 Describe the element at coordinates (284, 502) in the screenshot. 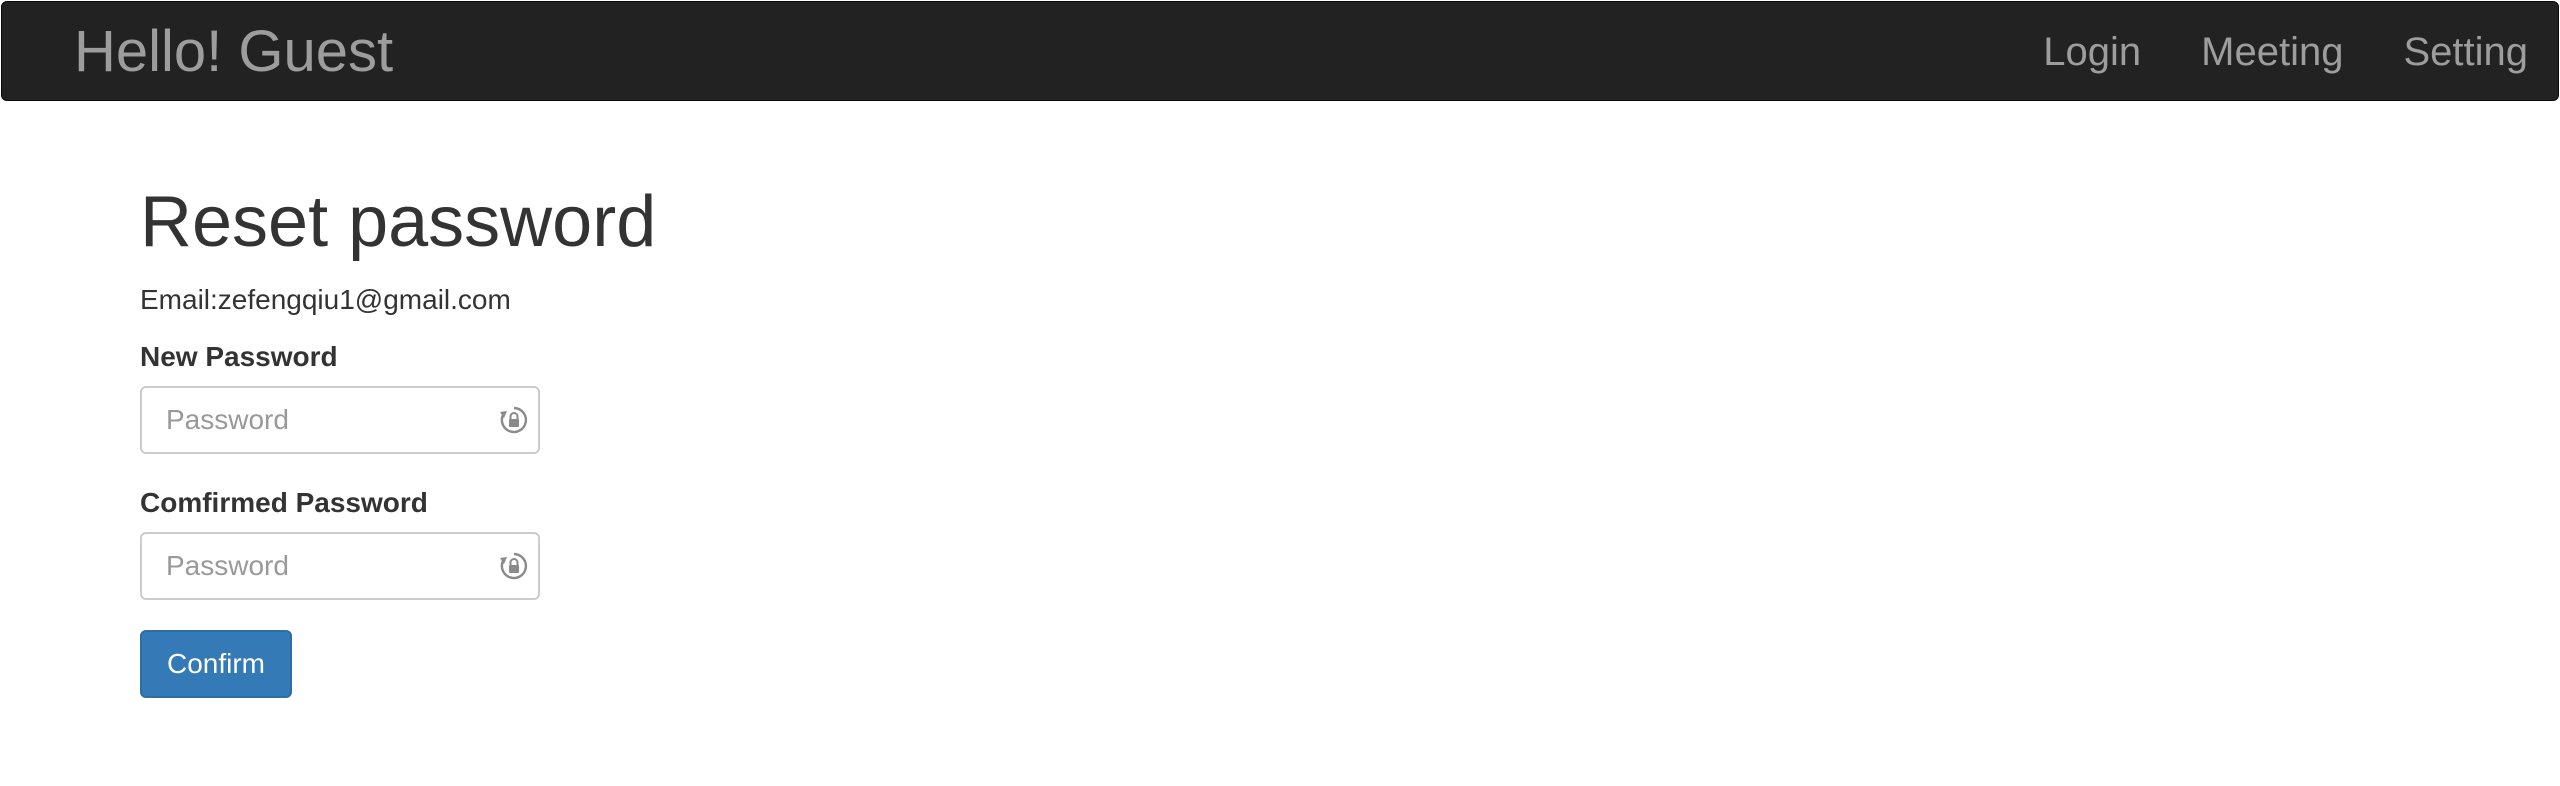

I see `confirmed-password-label: Comfirmed Password` at that location.